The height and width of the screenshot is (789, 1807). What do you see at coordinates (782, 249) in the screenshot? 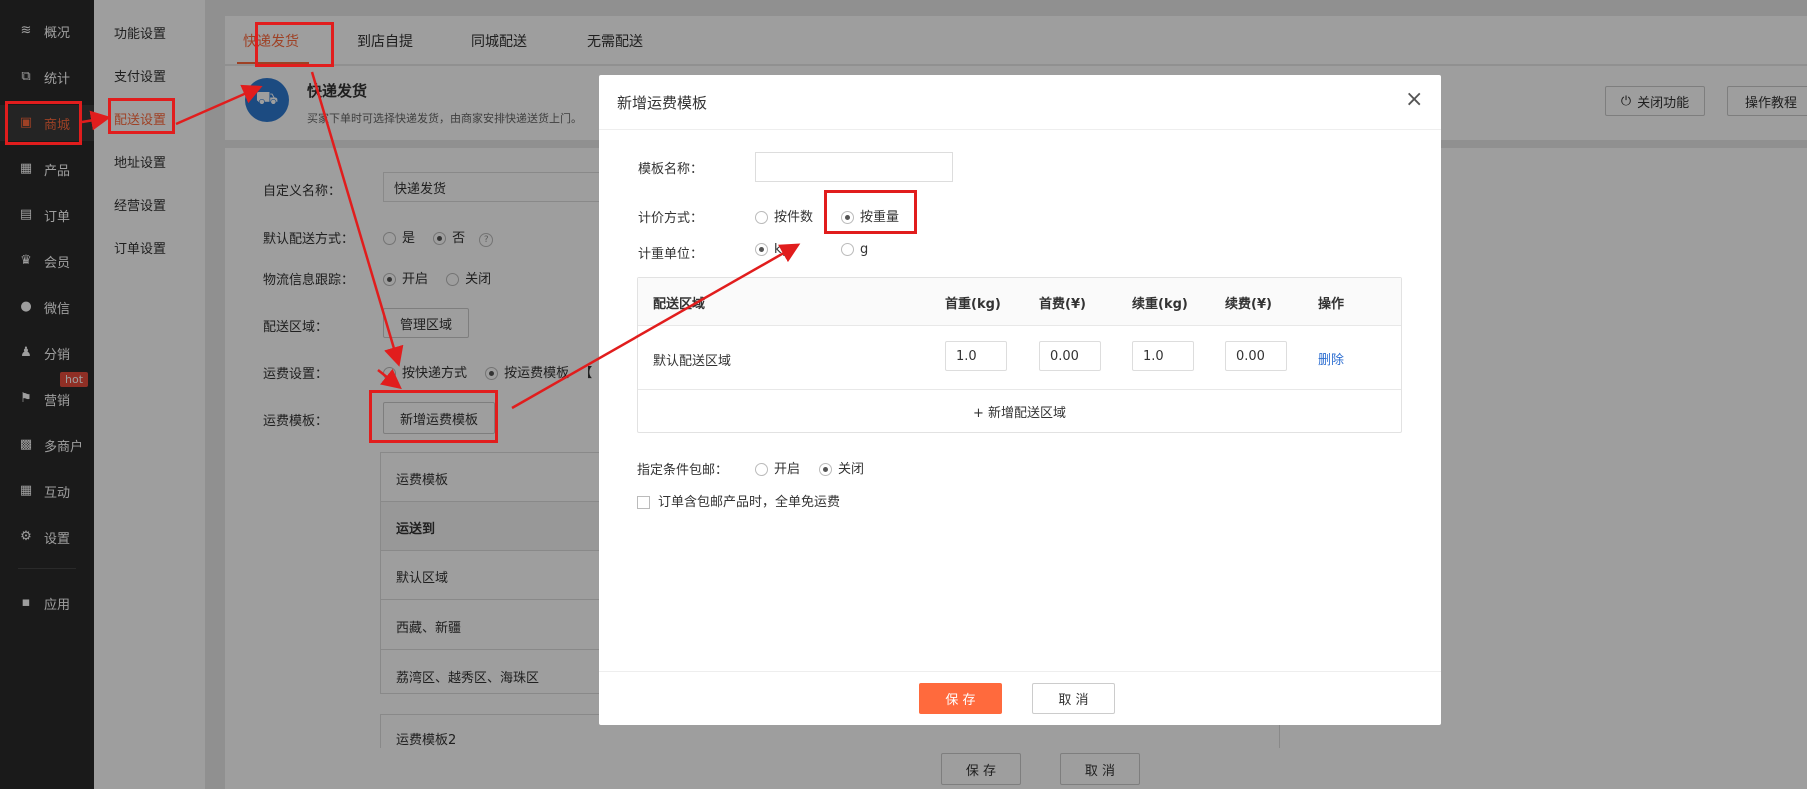
I see `unit-kg-label: kg` at bounding box center [782, 249].